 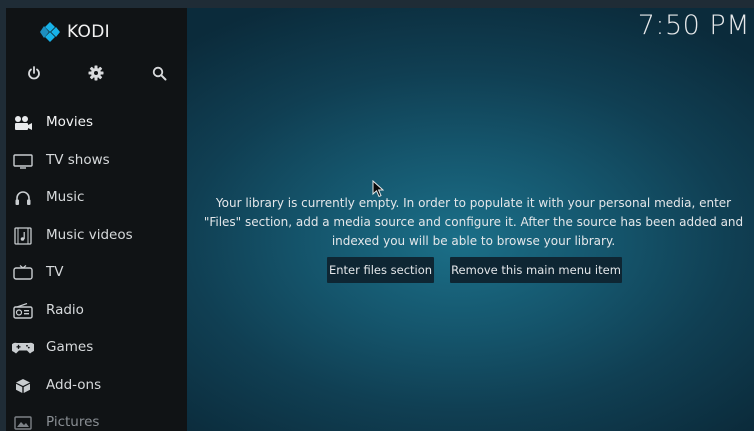 What do you see at coordinates (693, 25) in the screenshot?
I see `clock: 7:50 PM` at bounding box center [693, 25].